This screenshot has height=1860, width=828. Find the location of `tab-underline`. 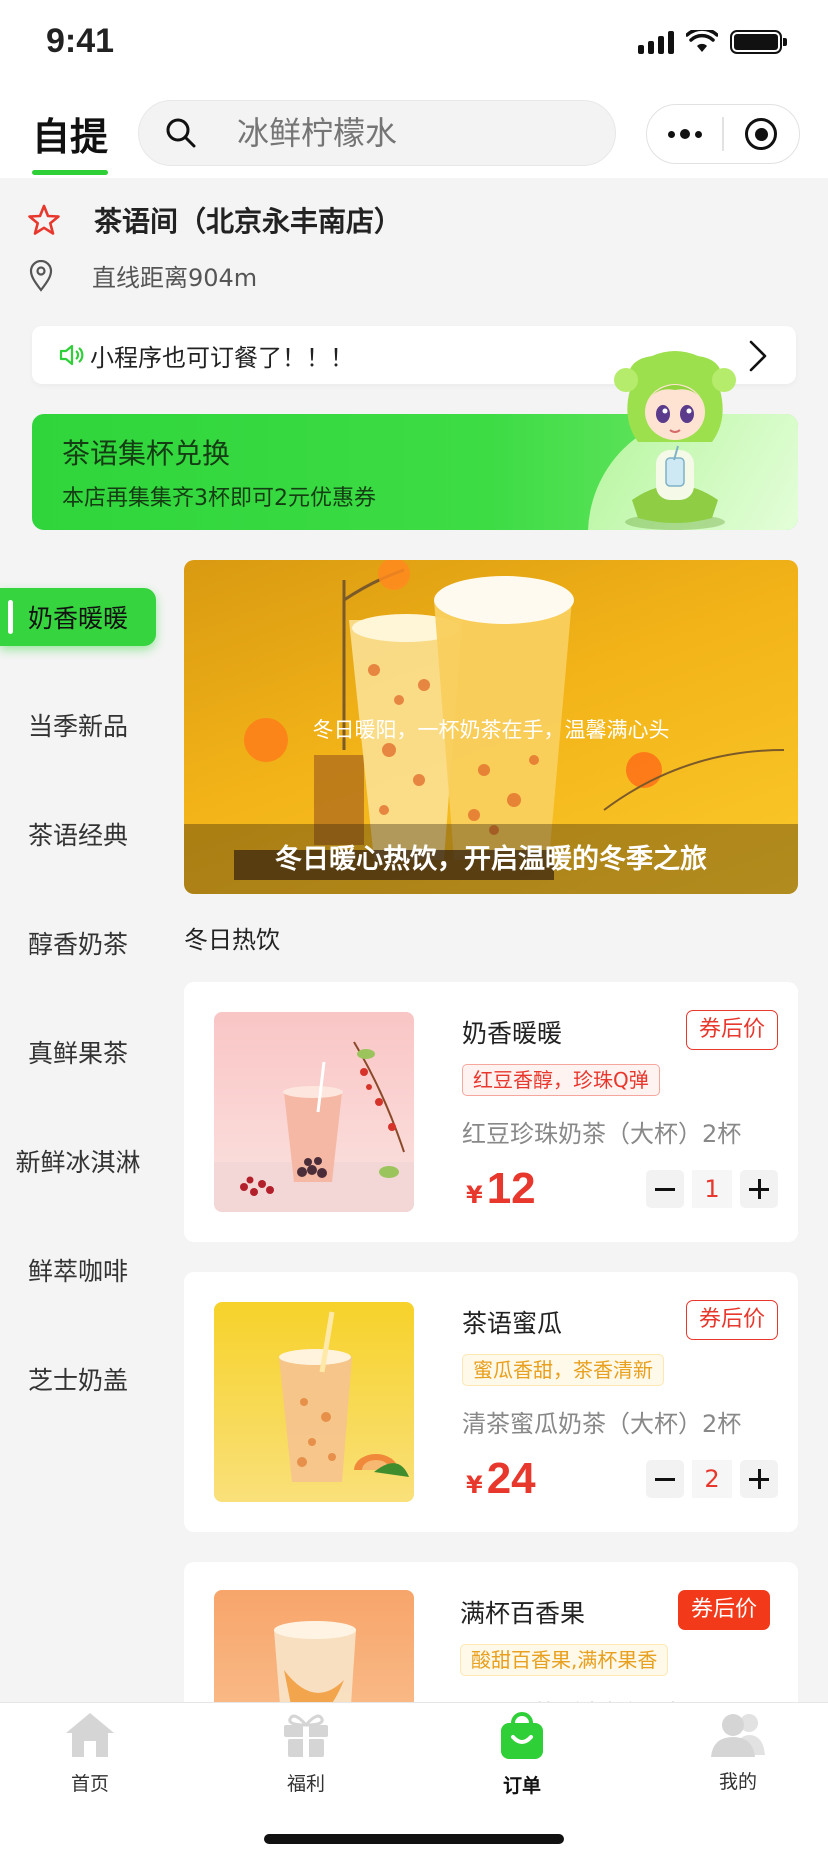

tab-underline is located at coordinates (70, 172).